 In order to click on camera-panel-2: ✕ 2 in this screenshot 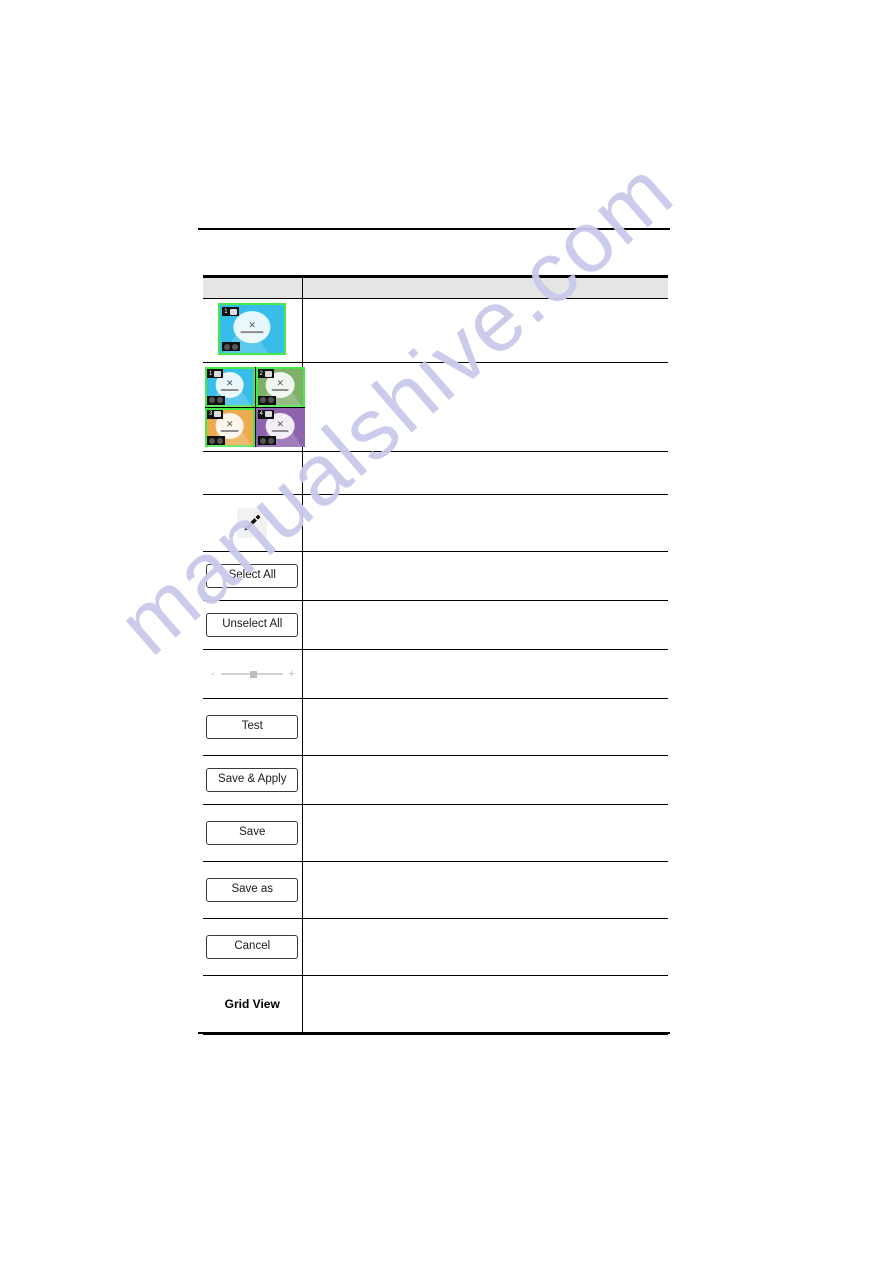, I will do `click(280, 387)`.